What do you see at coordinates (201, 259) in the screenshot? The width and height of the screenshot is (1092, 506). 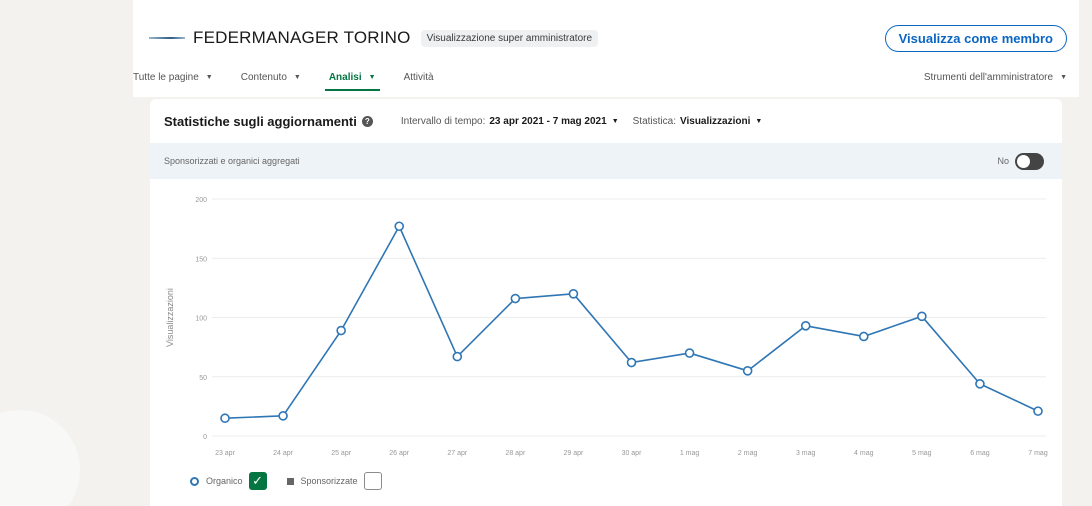 I see `y-tick-label: 150` at bounding box center [201, 259].